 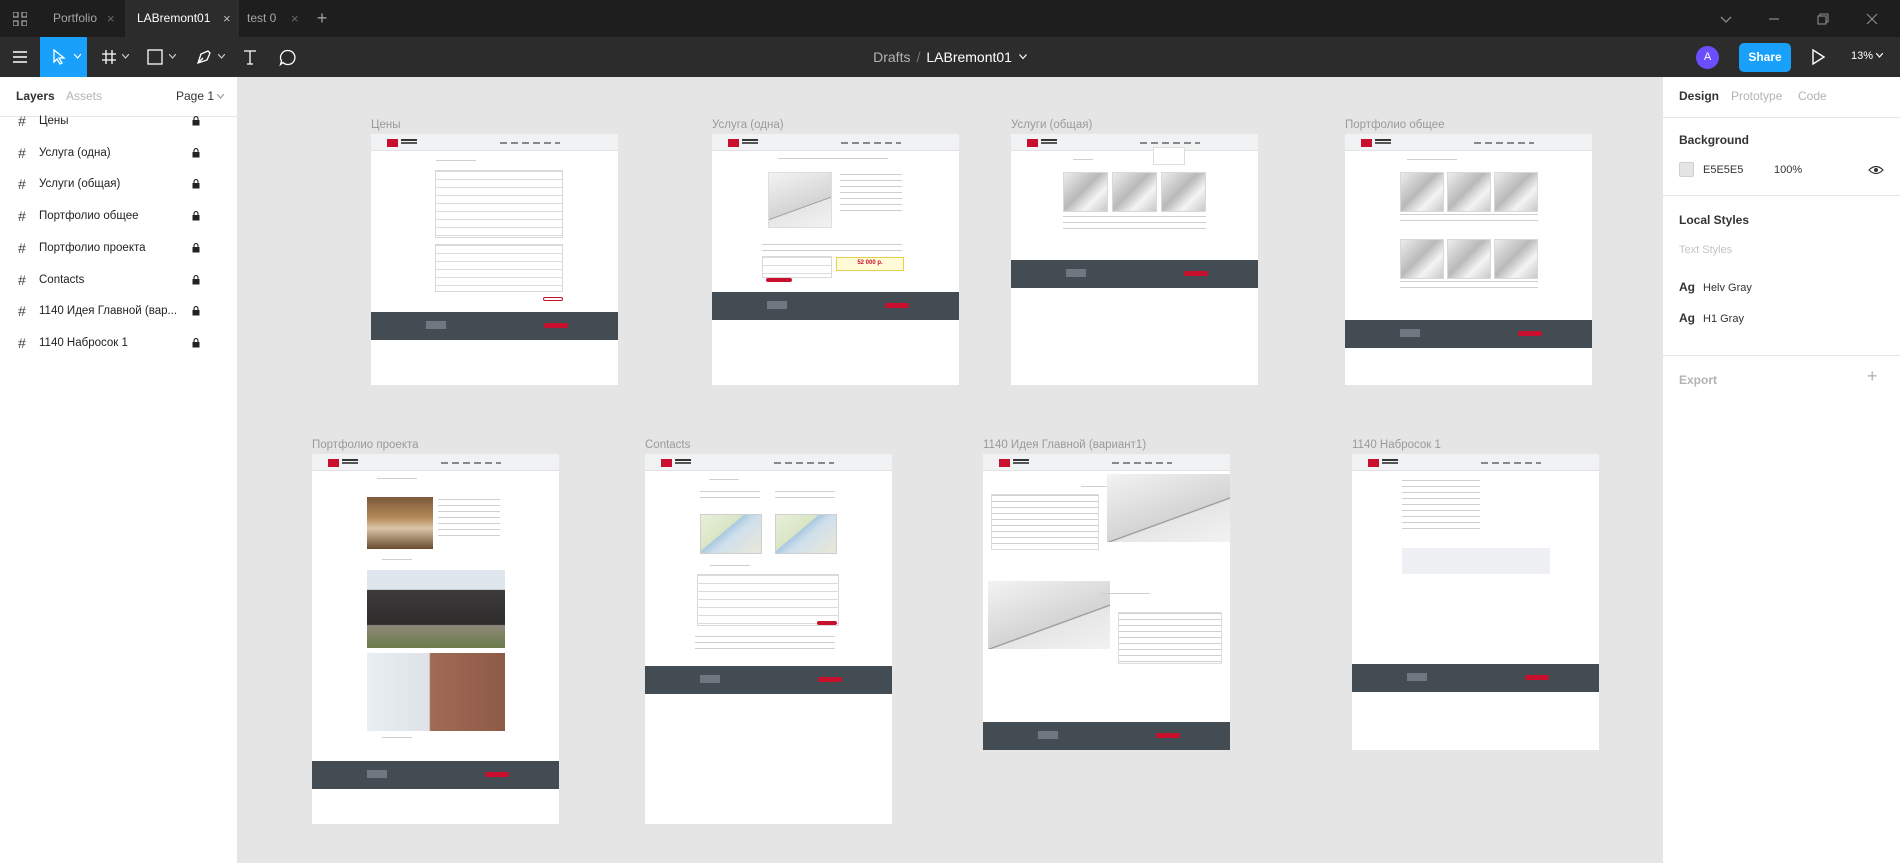 What do you see at coordinates (1876, 170) in the screenshot?
I see `eye-visibility-icon` at bounding box center [1876, 170].